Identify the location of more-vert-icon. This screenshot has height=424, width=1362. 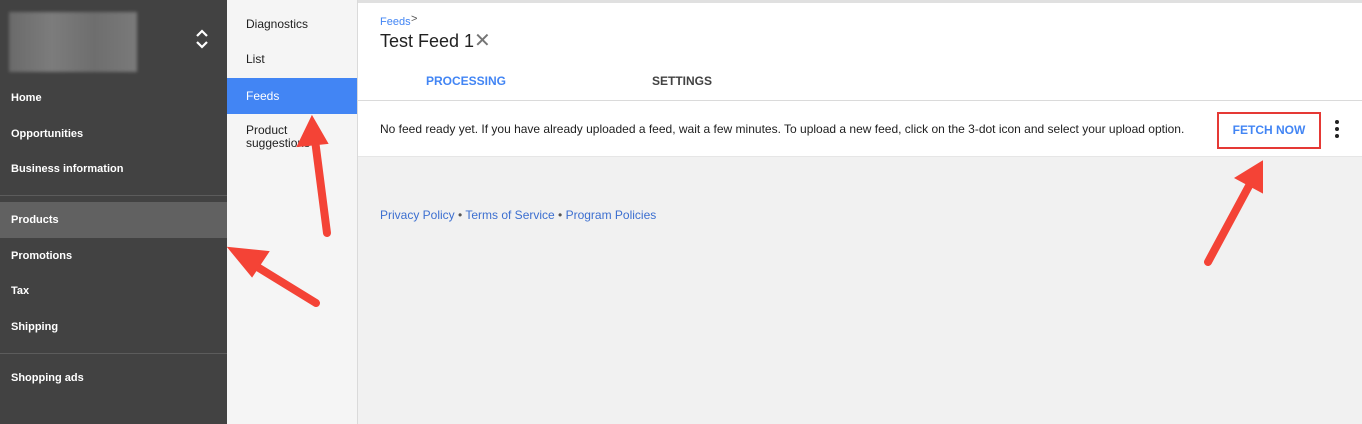
(1337, 129).